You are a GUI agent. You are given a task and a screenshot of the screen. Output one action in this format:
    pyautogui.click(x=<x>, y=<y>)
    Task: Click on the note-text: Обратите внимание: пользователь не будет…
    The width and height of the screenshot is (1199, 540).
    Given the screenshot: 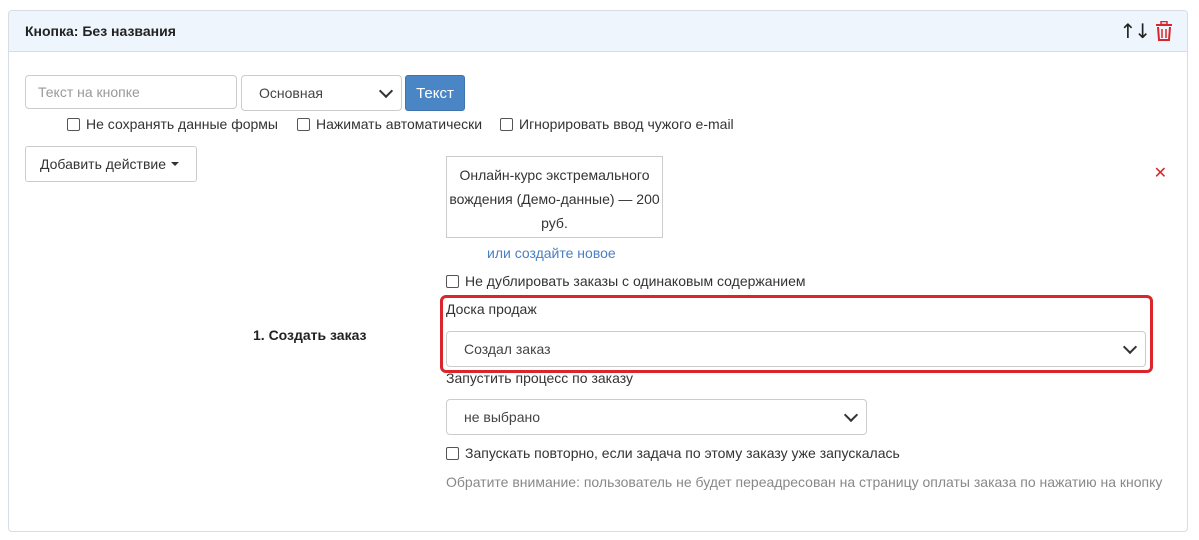 What is the action you would take?
    pyautogui.click(x=804, y=482)
    